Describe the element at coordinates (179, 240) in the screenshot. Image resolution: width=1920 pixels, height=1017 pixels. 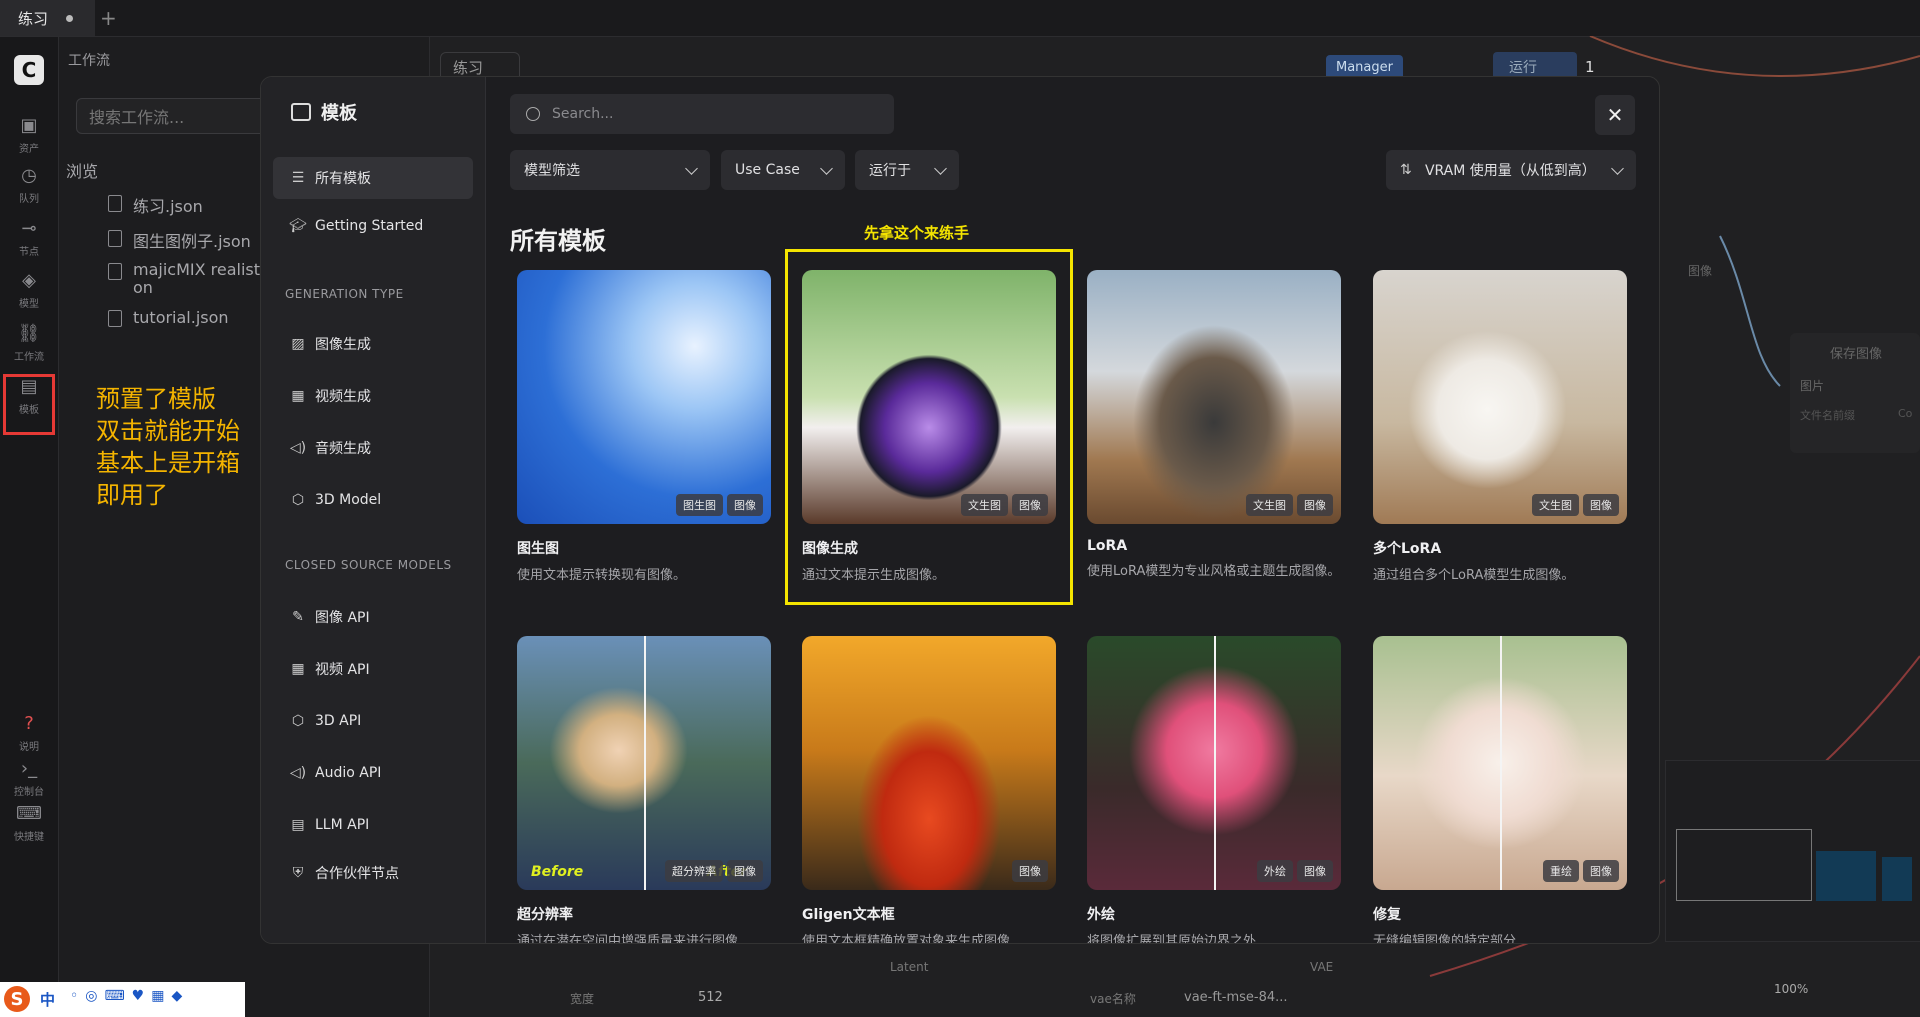
I see `workflow-file: 图生图例子.json` at that location.